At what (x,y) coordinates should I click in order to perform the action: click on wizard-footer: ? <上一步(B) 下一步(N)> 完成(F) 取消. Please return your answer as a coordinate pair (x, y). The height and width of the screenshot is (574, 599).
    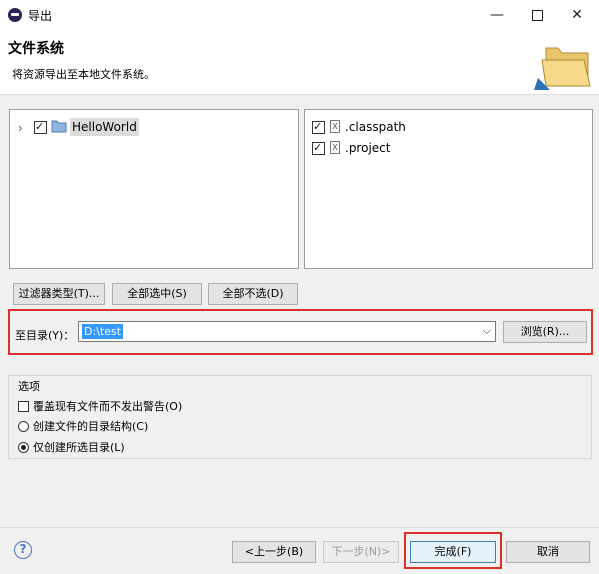
    Looking at the image, I should click on (299, 550).